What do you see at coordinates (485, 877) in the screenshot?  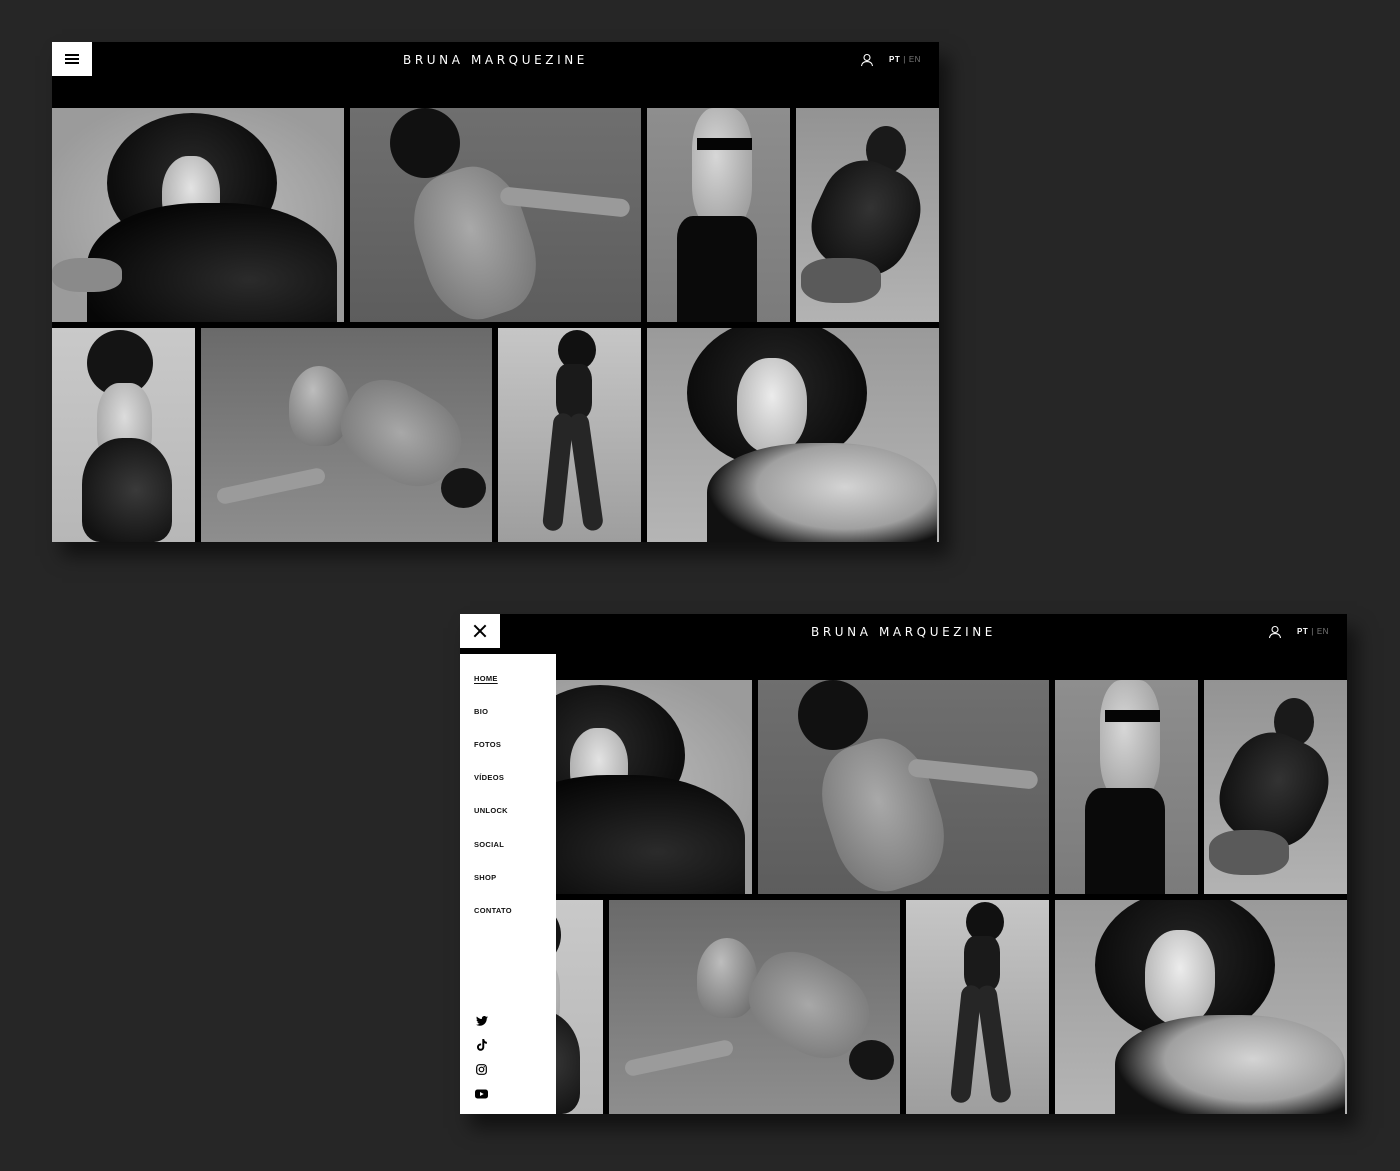 I see `nav-item-shop: SHOP` at bounding box center [485, 877].